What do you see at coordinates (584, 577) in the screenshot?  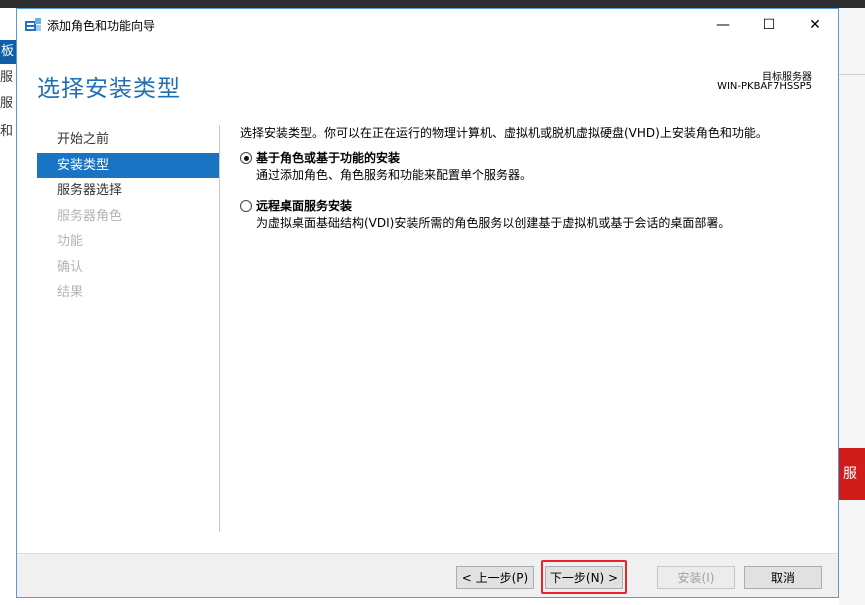 I see `next-button-highlight` at bounding box center [584, 577].